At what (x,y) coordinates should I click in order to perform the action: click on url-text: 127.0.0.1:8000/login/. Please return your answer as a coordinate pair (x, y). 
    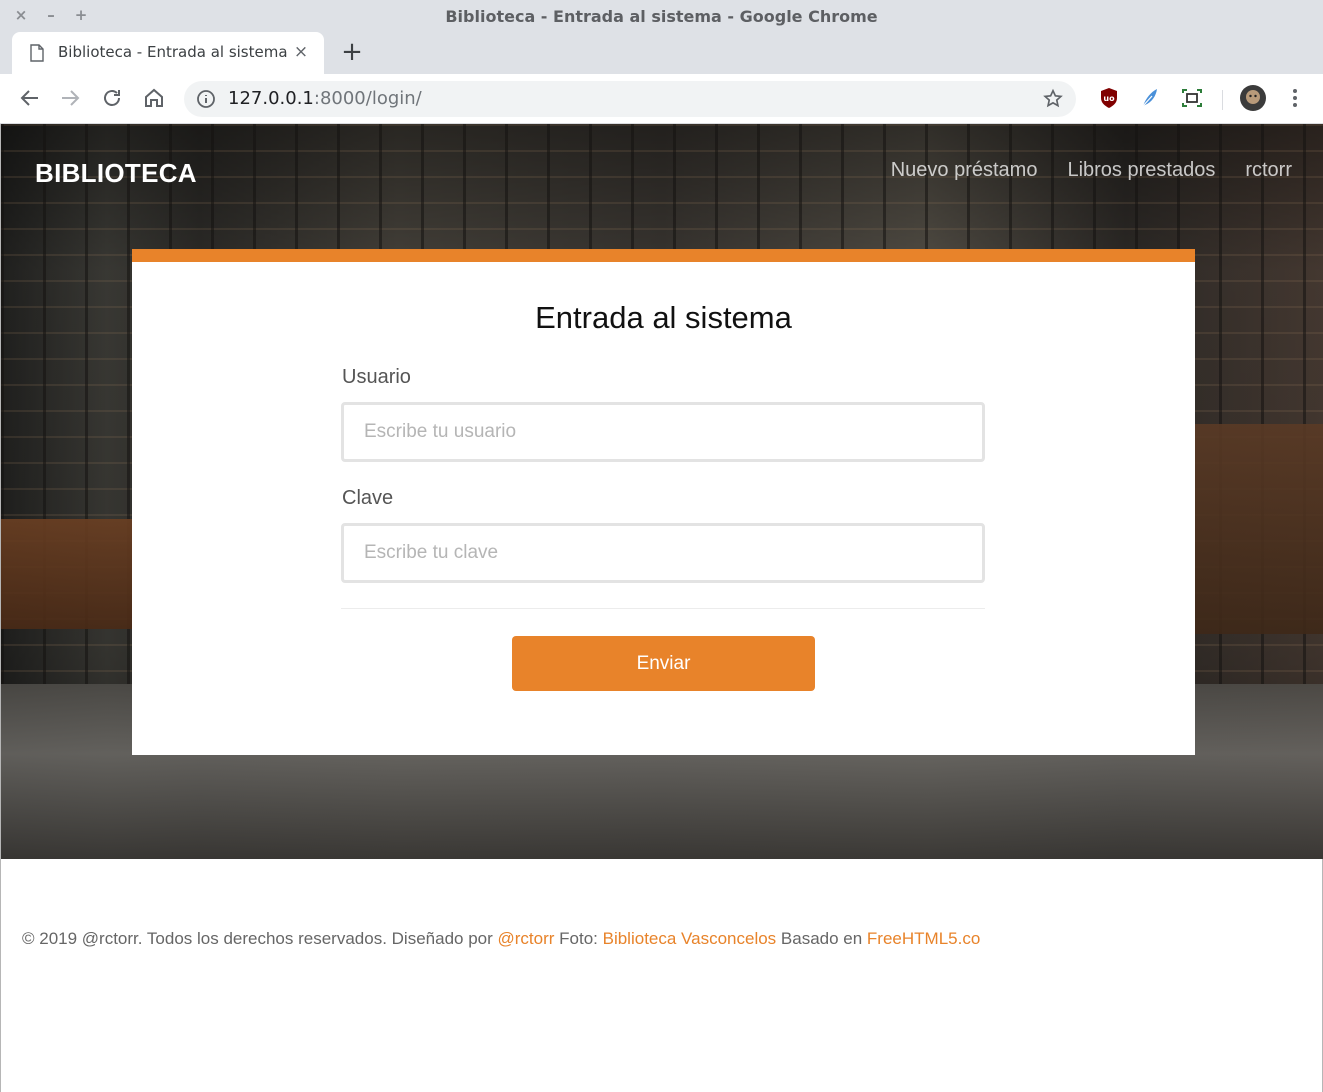
    Looking at the image, I should click on (325, 98).